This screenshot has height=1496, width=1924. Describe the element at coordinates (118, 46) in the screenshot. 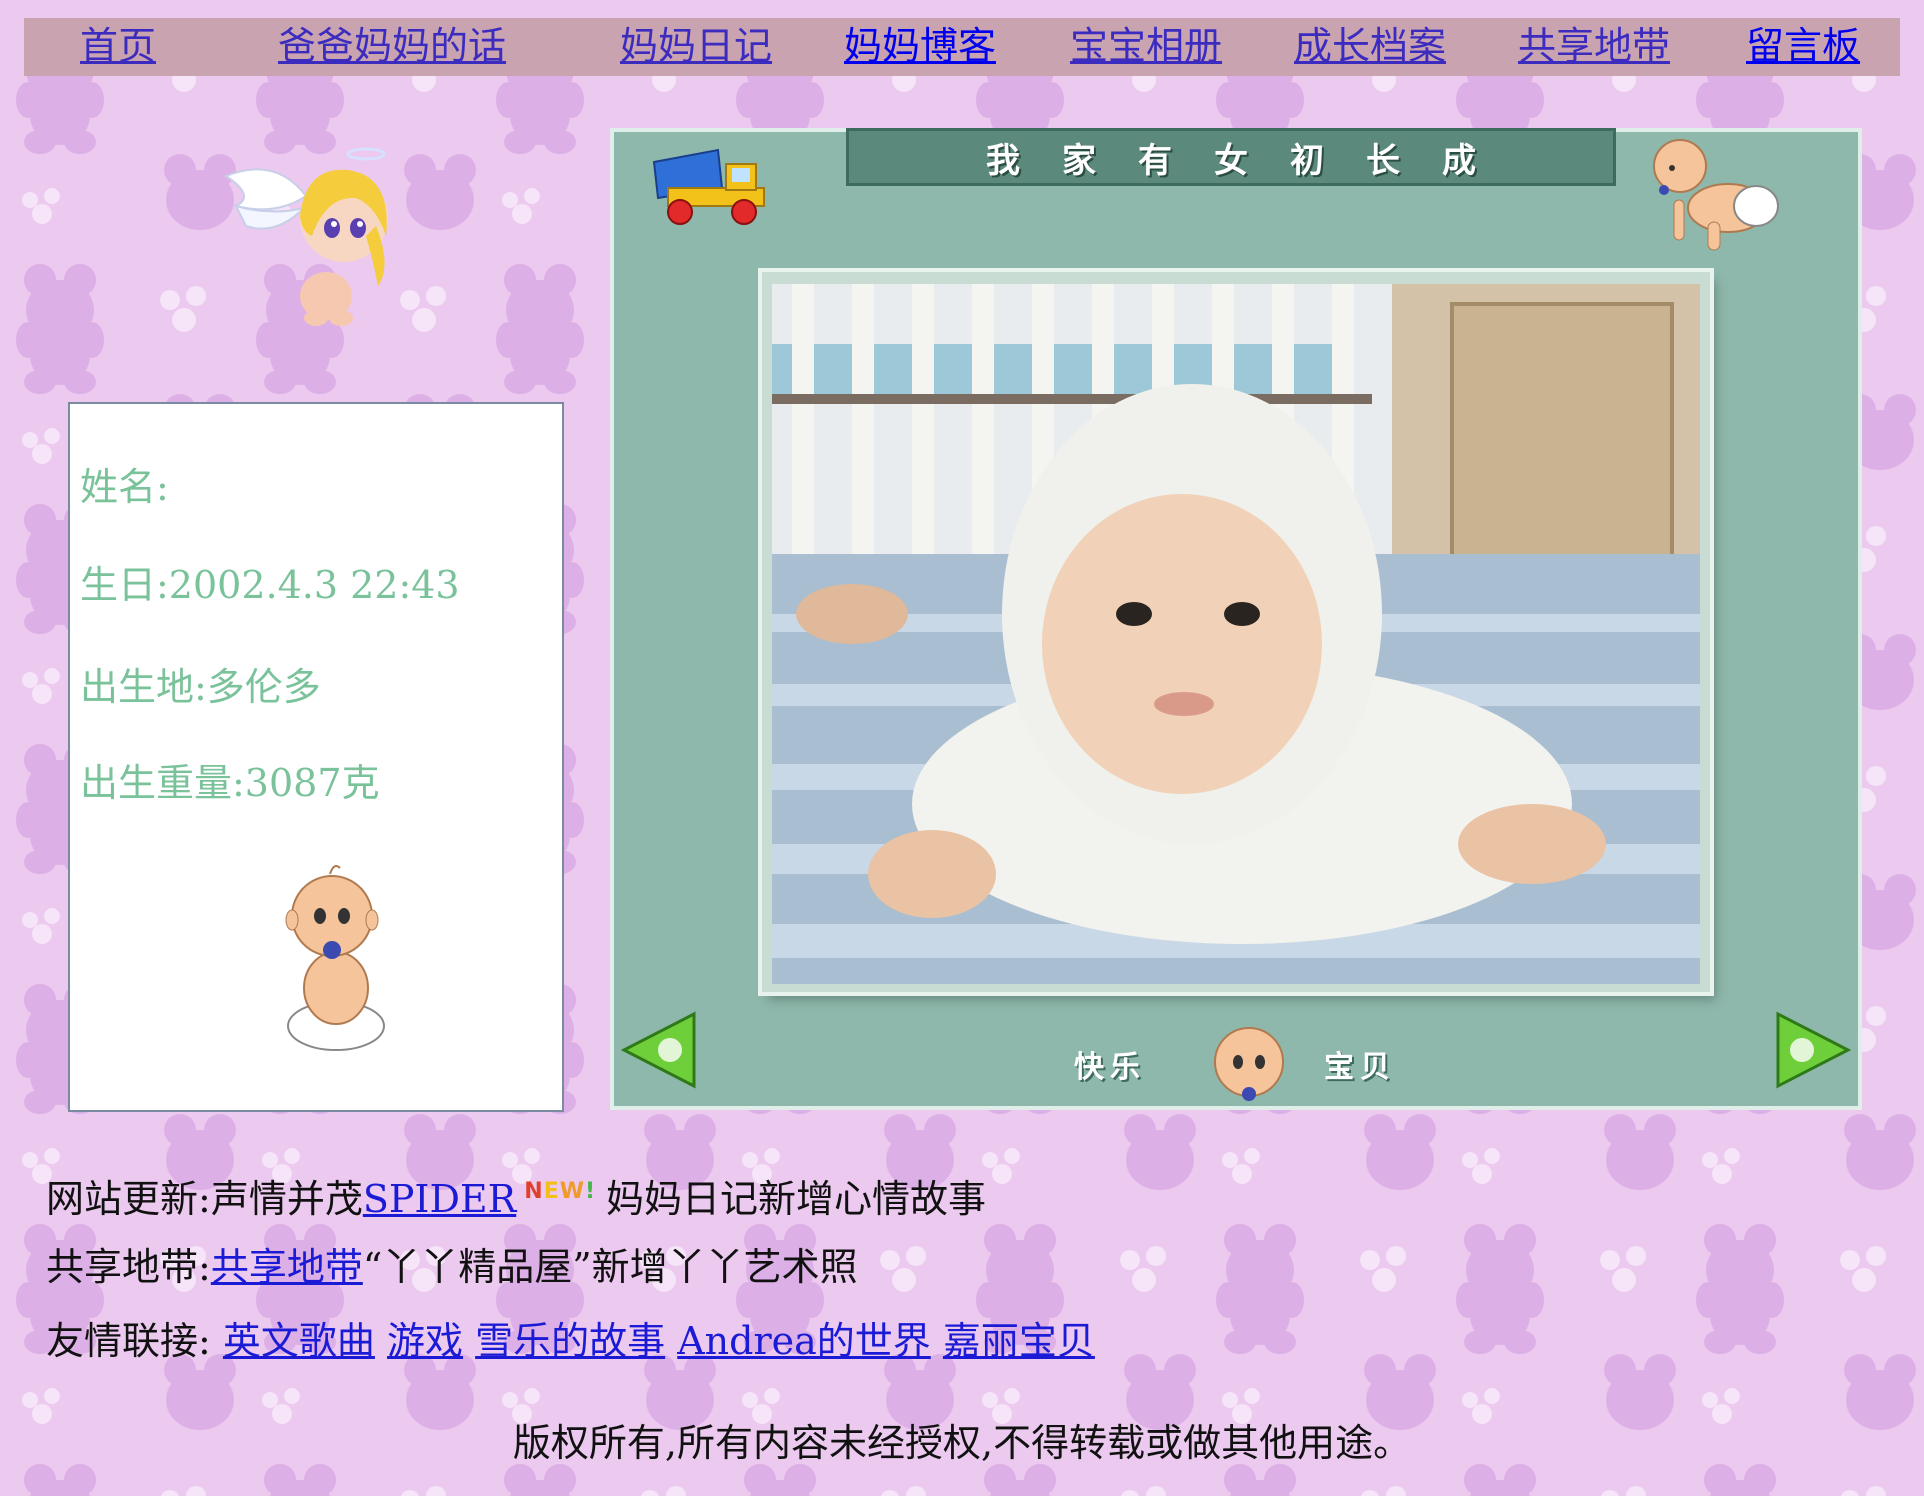

I see `nav-home: 首页` at that location.